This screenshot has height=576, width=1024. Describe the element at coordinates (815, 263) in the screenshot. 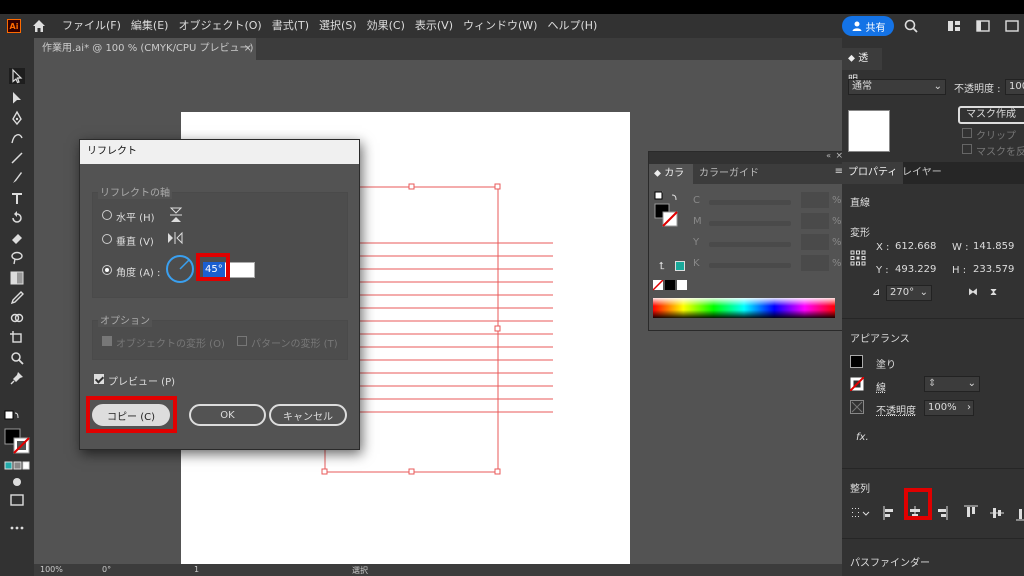

I see `value-k` at that location.